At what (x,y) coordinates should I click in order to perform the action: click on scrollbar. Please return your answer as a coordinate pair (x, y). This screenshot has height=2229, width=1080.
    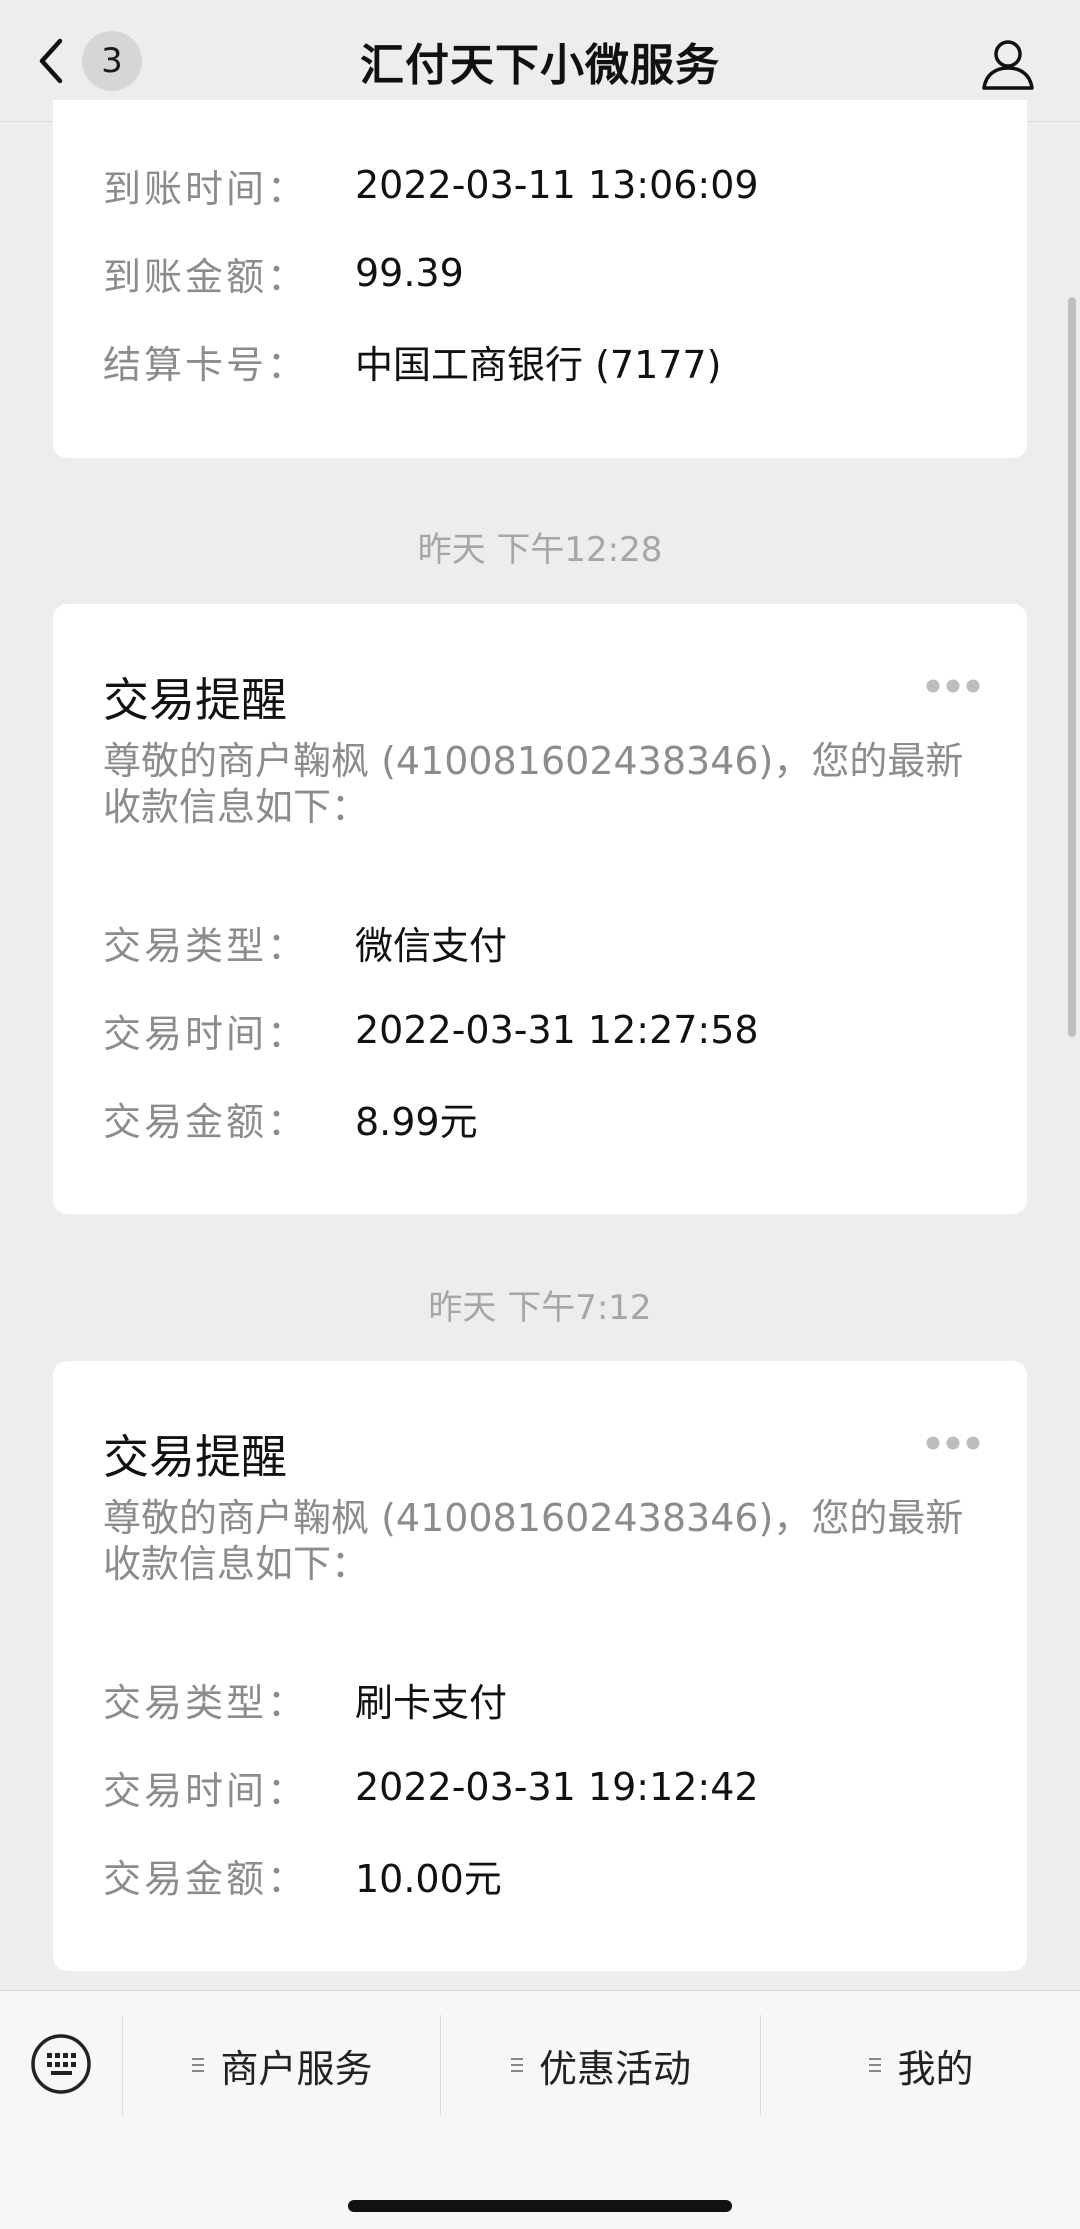
    Looking at the image, I should click on (1072, 1056).